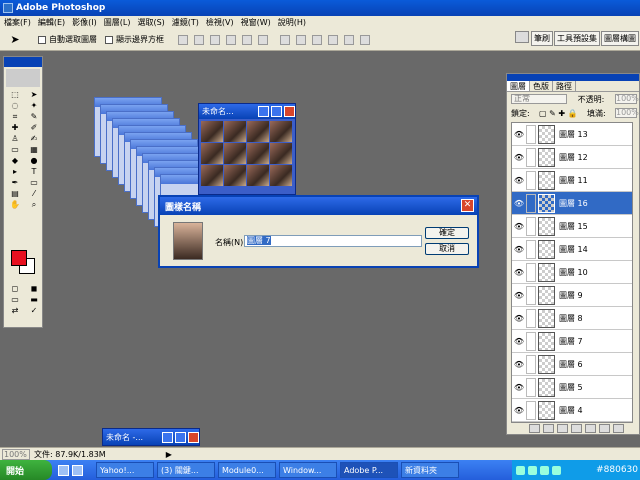 This screenshot has width=640, height=480. I want to click on brush-tool-icon: ✐, so click(34, 128).